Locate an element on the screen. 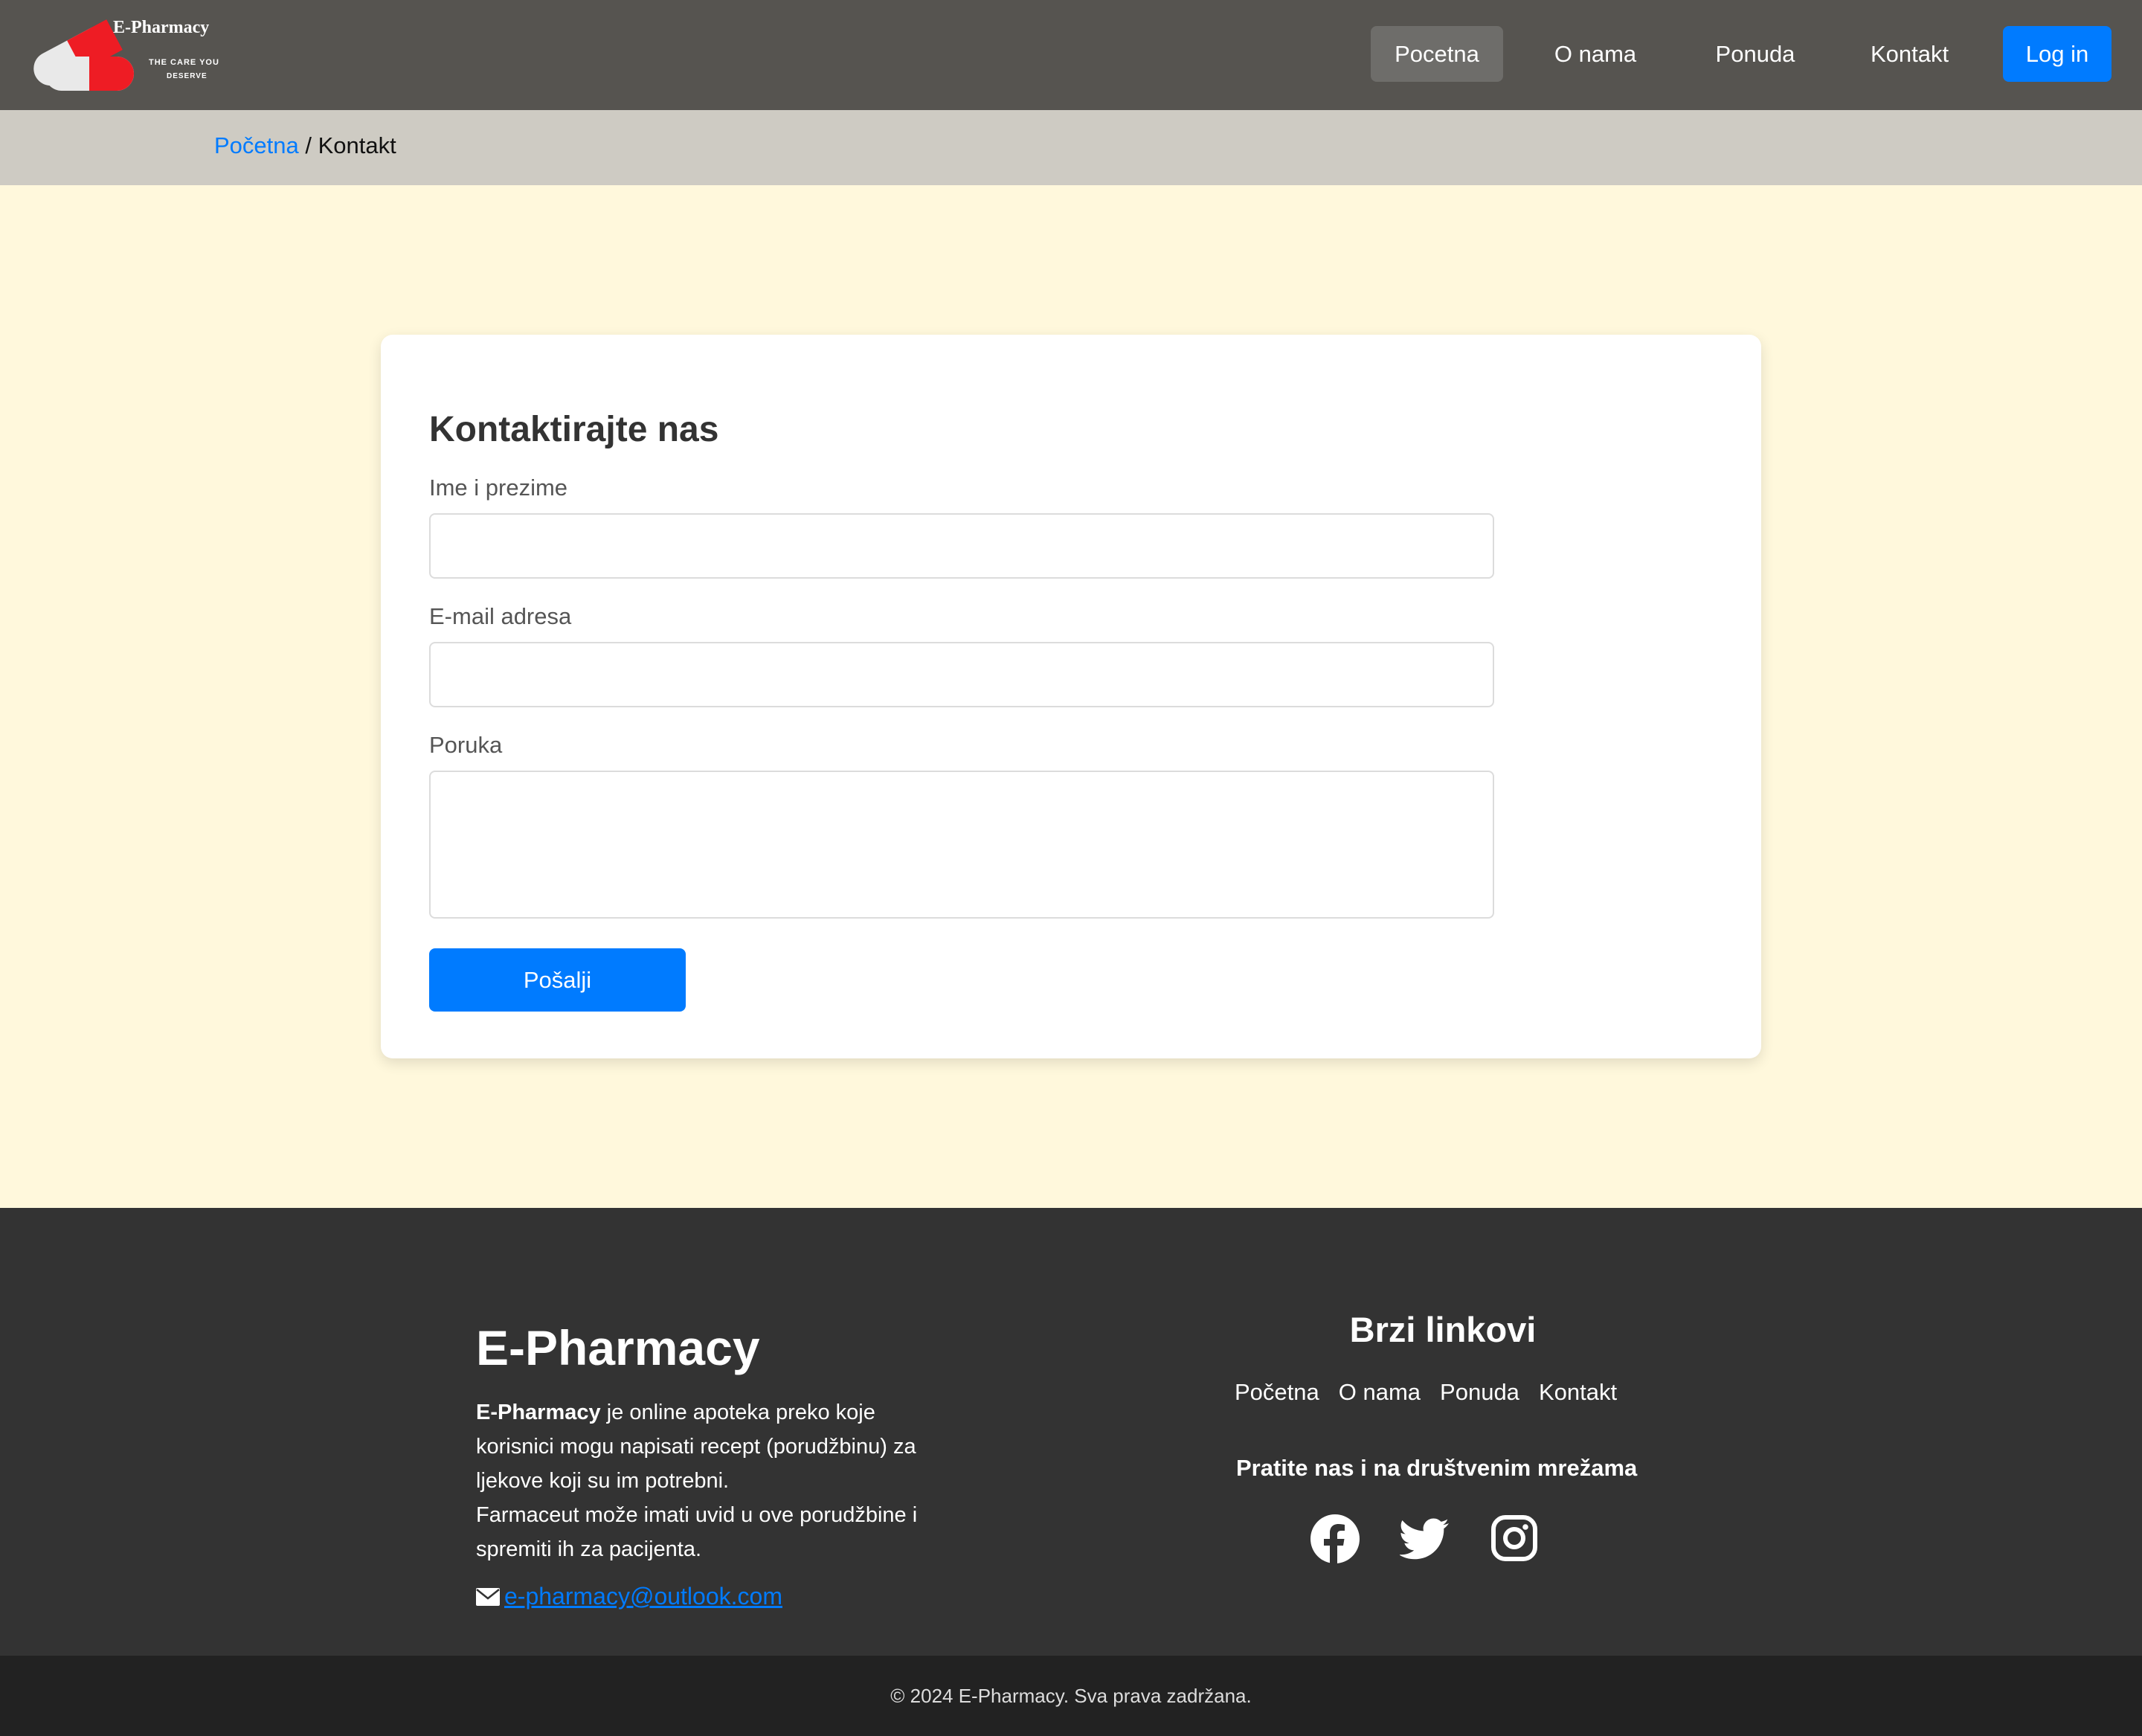 This screenshot has height=1736, width=2142. nav-pocetna: Pocetna is located at coordinates (1437, 54).